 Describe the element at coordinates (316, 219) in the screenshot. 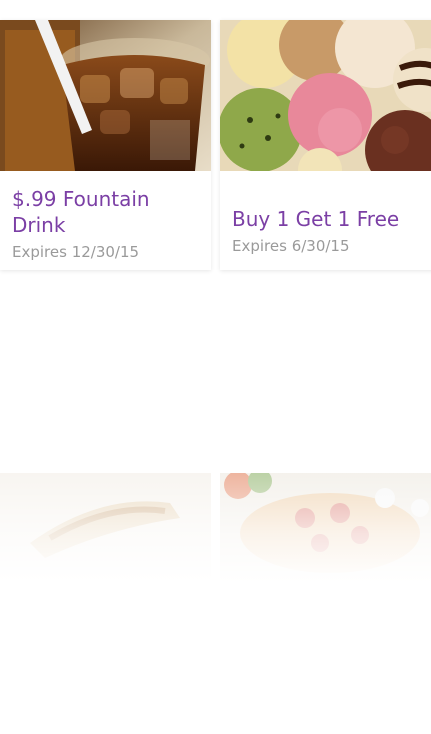

I see `coupon-title: Buy 1 Get 1 Free` at that location.